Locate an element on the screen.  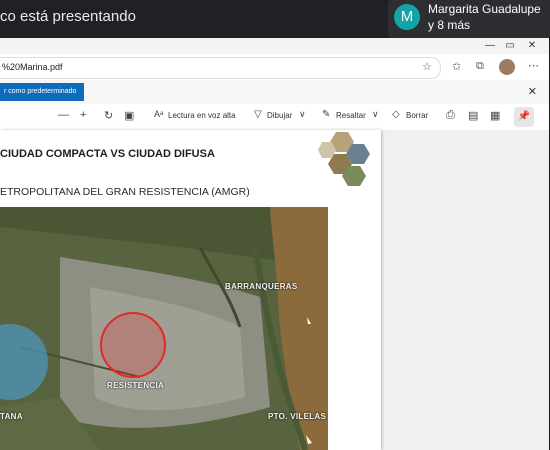
url-field: %20Marina.pdf ☆ is located at coordinates (220, 68).